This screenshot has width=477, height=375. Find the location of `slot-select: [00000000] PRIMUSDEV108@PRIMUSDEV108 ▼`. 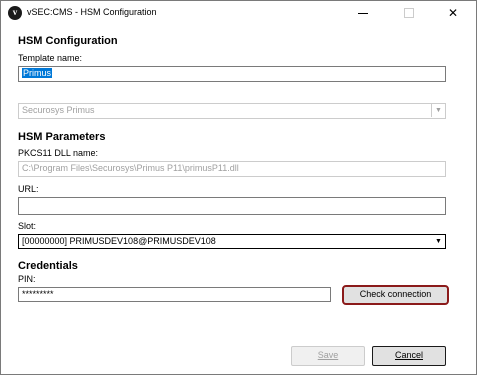

slot-select: [00000000] PRIMUSDEV108@PRIMUSDEV108 ▼ is located at coordinates (232, 241).